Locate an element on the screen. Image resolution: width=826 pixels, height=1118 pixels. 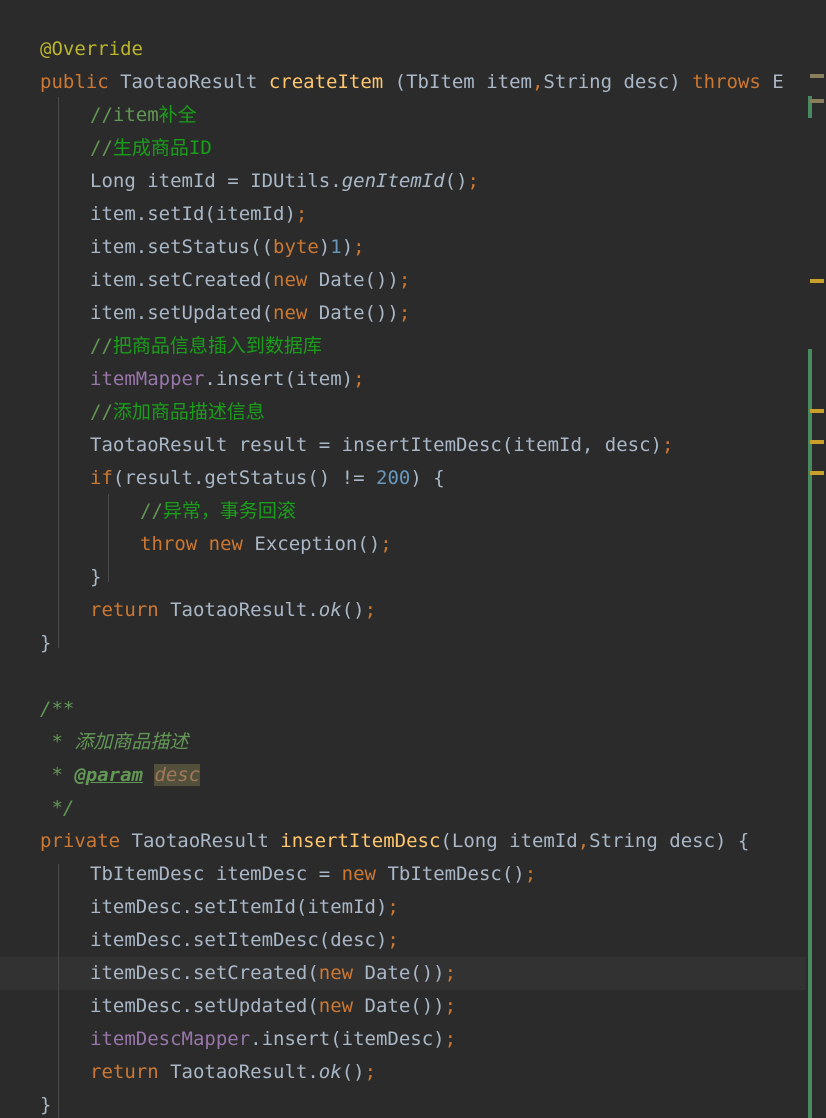
code-token: itemId = is located at coordinates (193, 181).